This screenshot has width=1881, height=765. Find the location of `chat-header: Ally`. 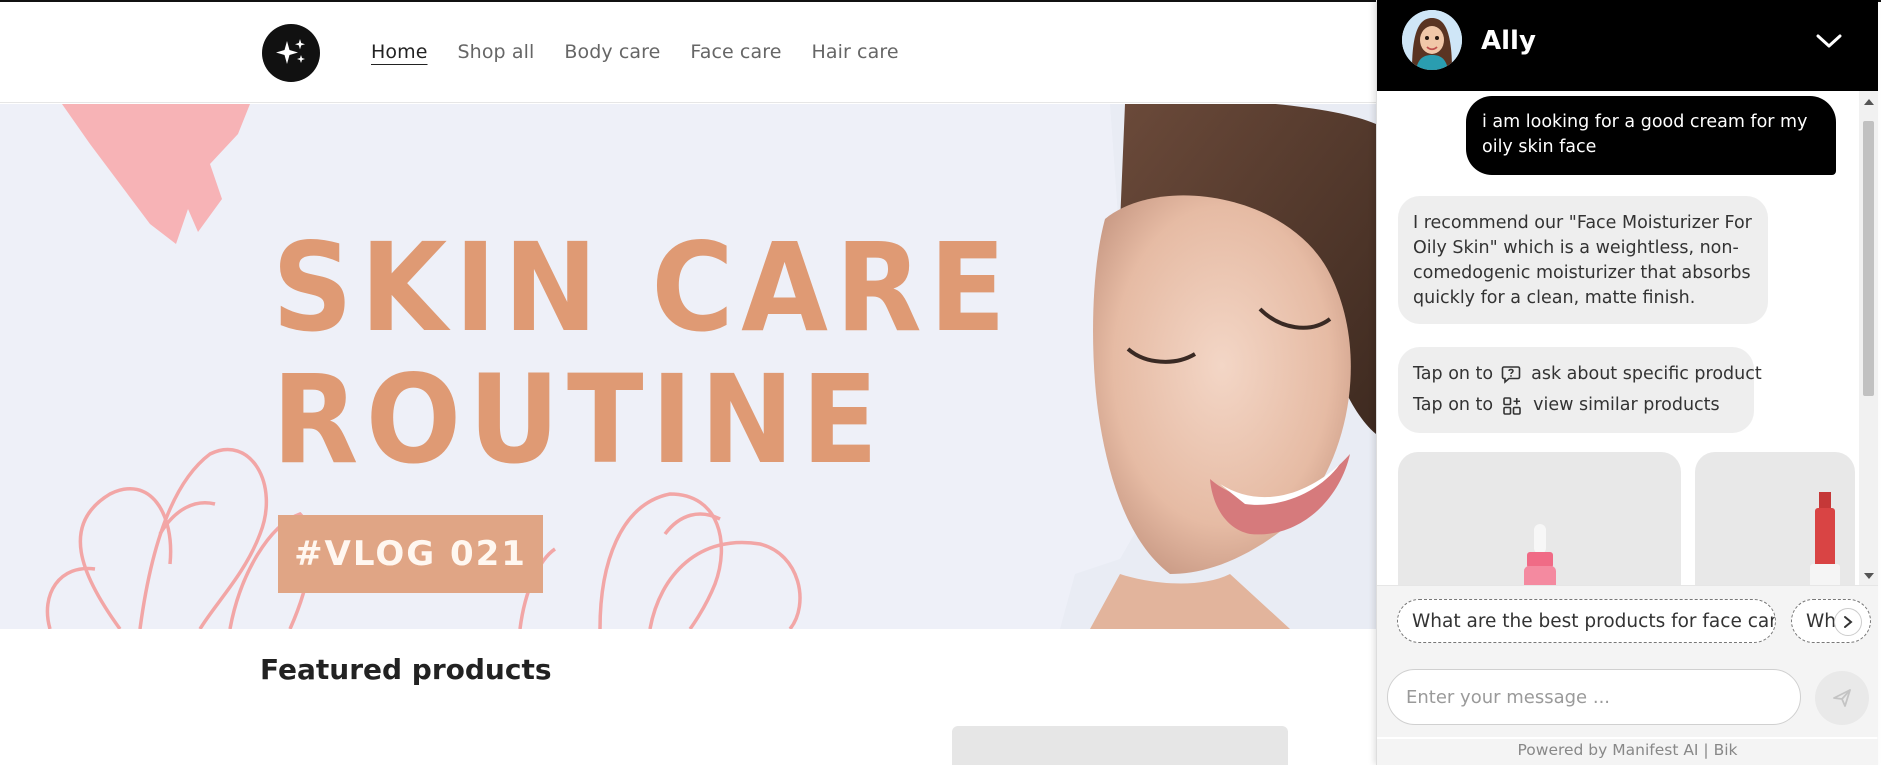

chat-header: Ally is located at coordinates (1627, 45).